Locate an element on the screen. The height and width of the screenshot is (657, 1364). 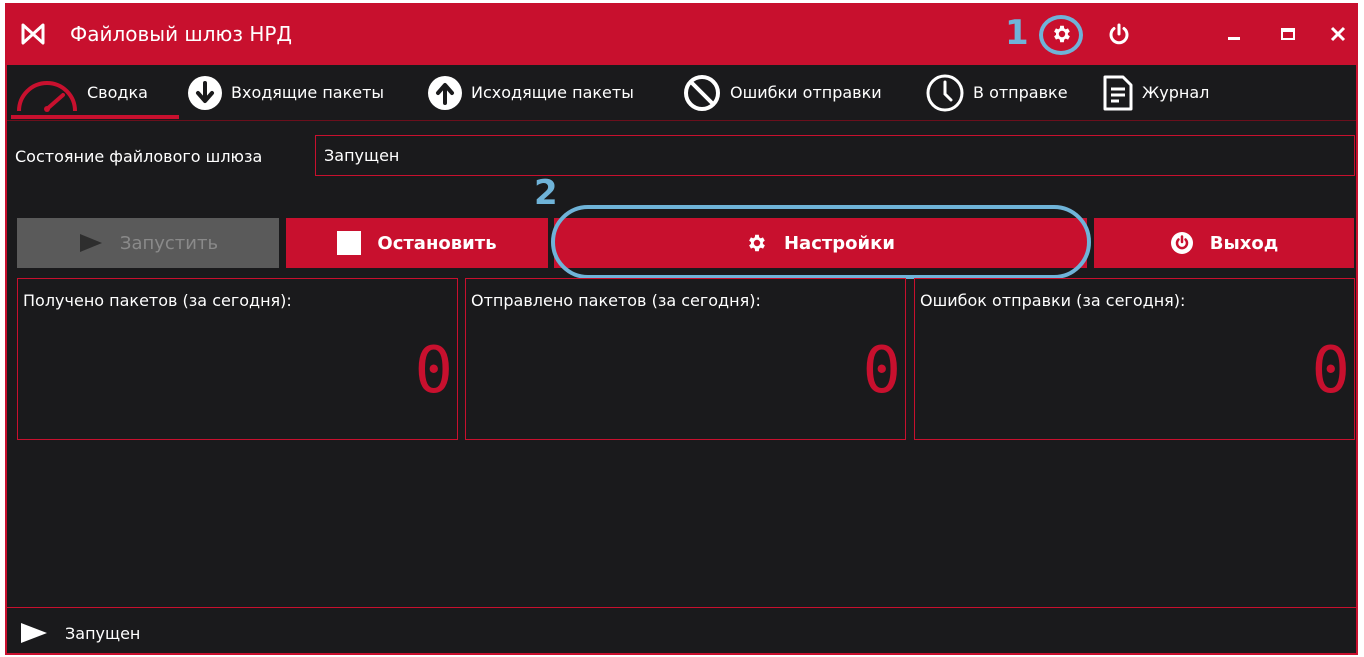
nav-item-label: Журнал is located at coordinates (1176, 92).